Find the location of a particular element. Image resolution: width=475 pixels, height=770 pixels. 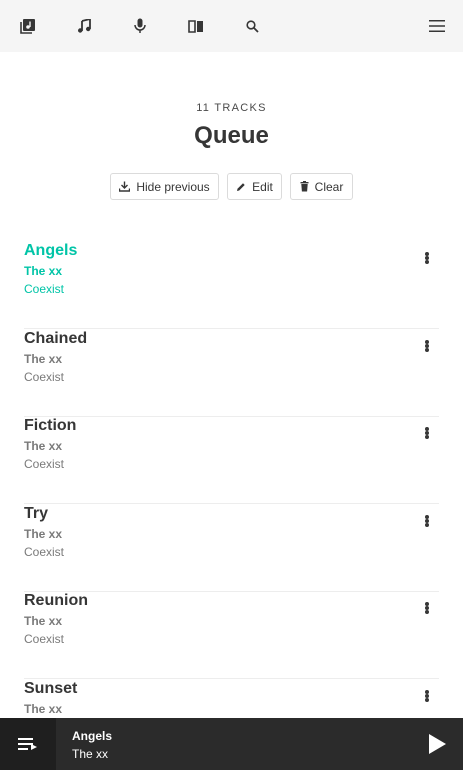

track-count: 11 TRACKS is located at coordinates (231, 108).